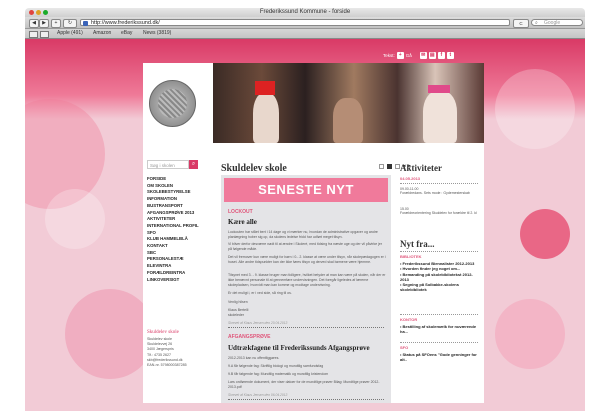 The image size is (590, 411). What do you see at coordinates (177, 280) in the screenshot?
I see `nav-item-linkoversigt: LINKOVERSIGT` at bounding box center [177, 280].